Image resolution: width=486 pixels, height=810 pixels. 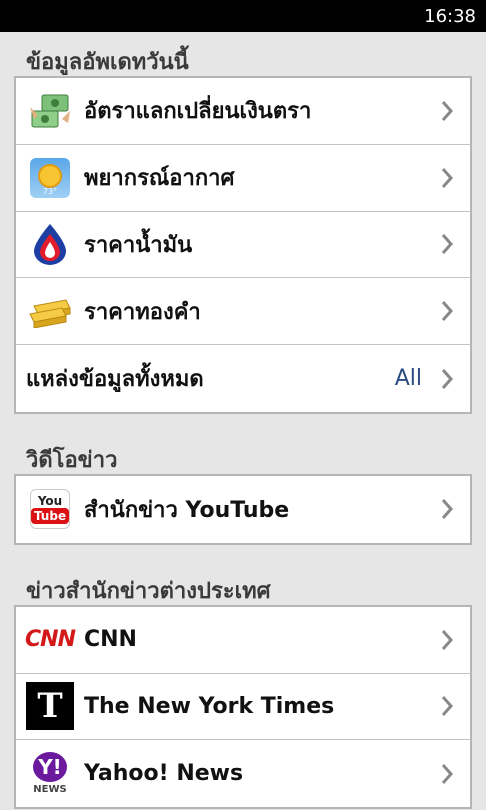 I want to click on cnn-logo-icon: CNN, so click(x=50, y=640).